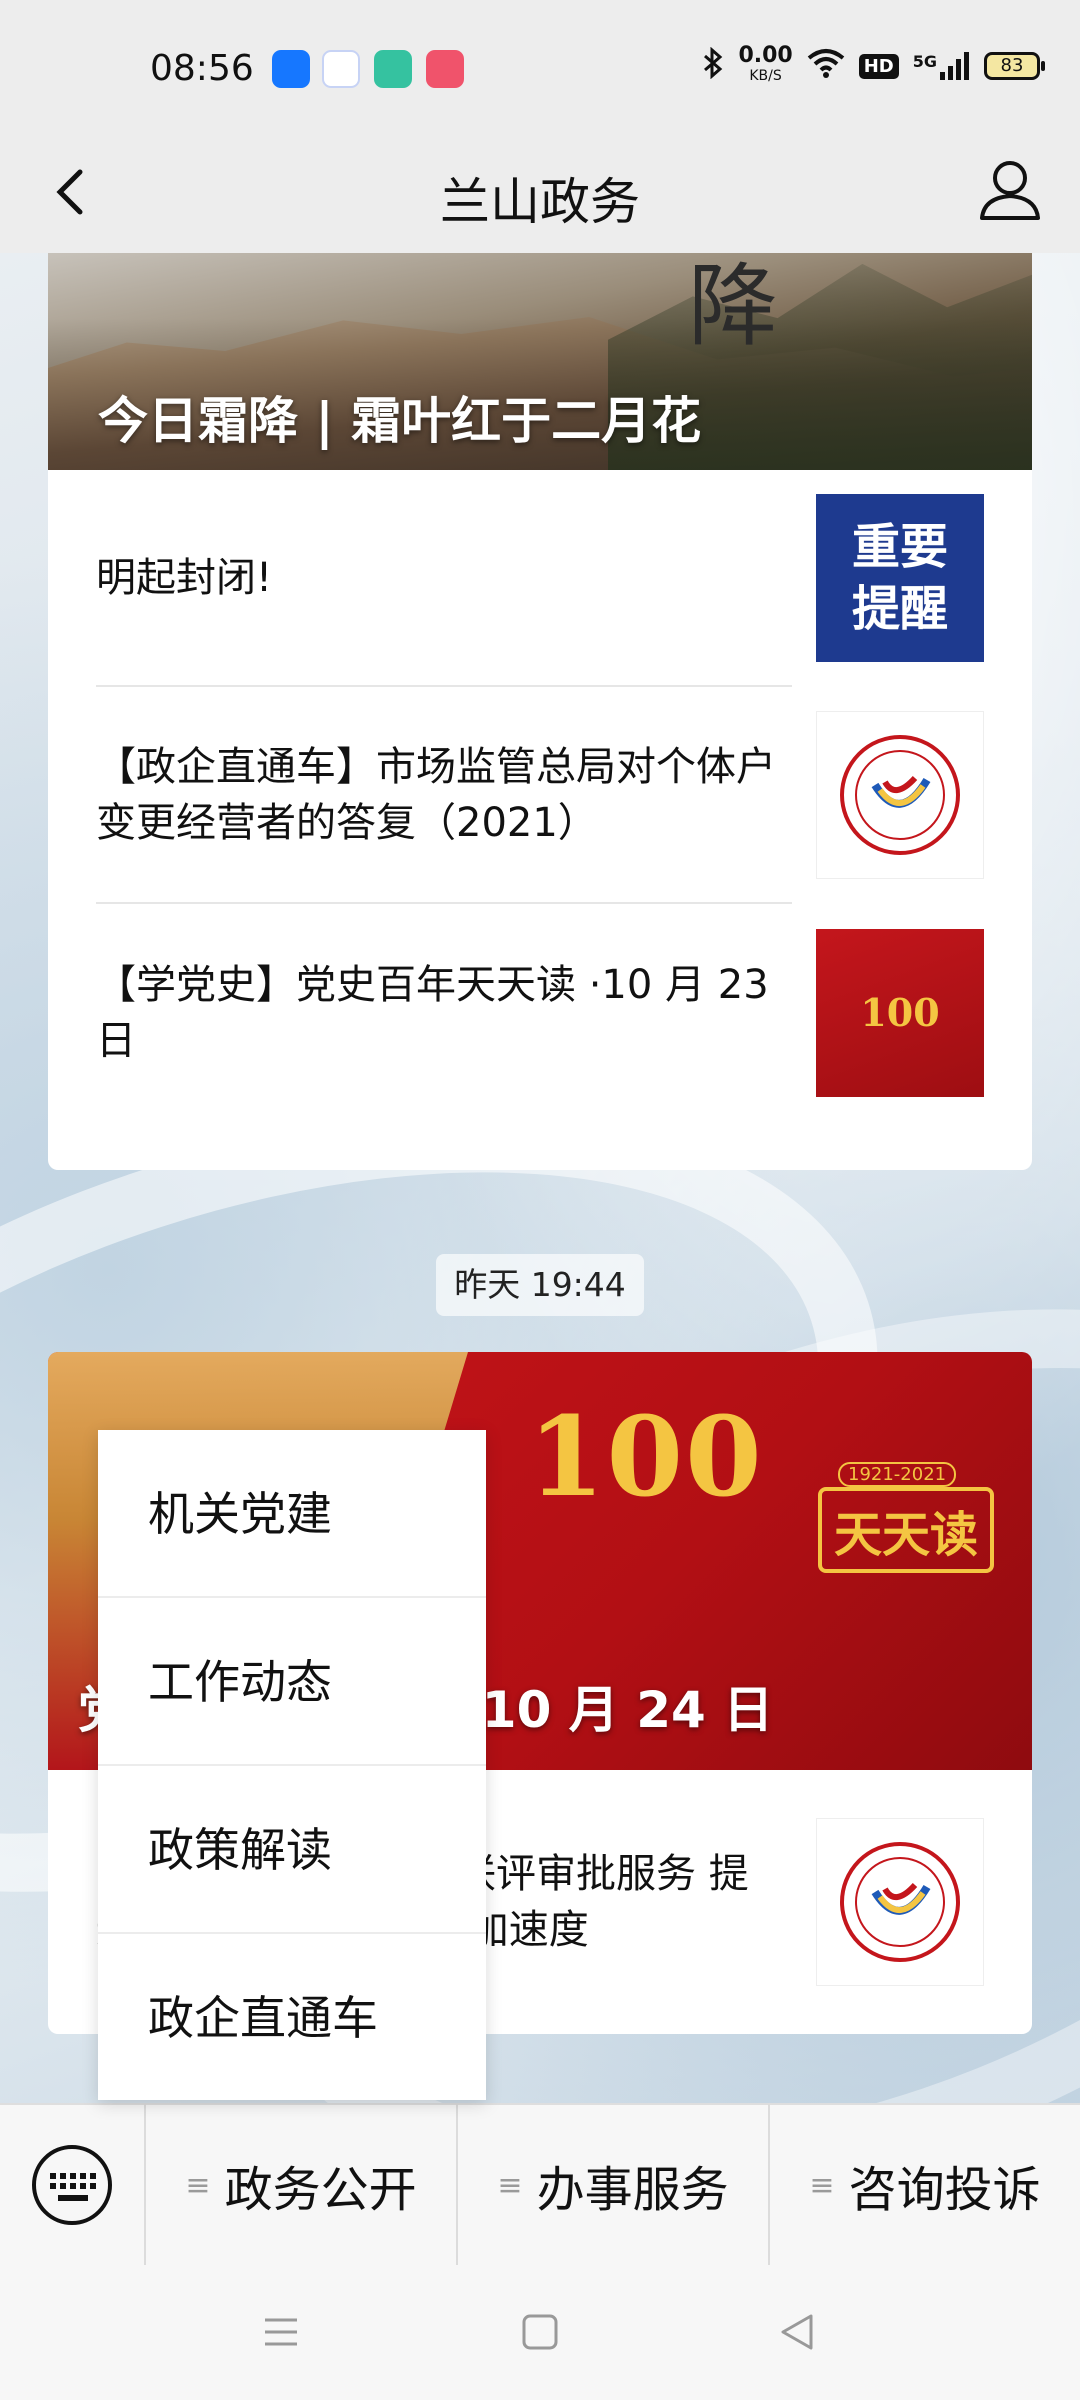  Describe the element at coordinates (445, 69) in the screenshot. I see `message-app-icon` at that location.